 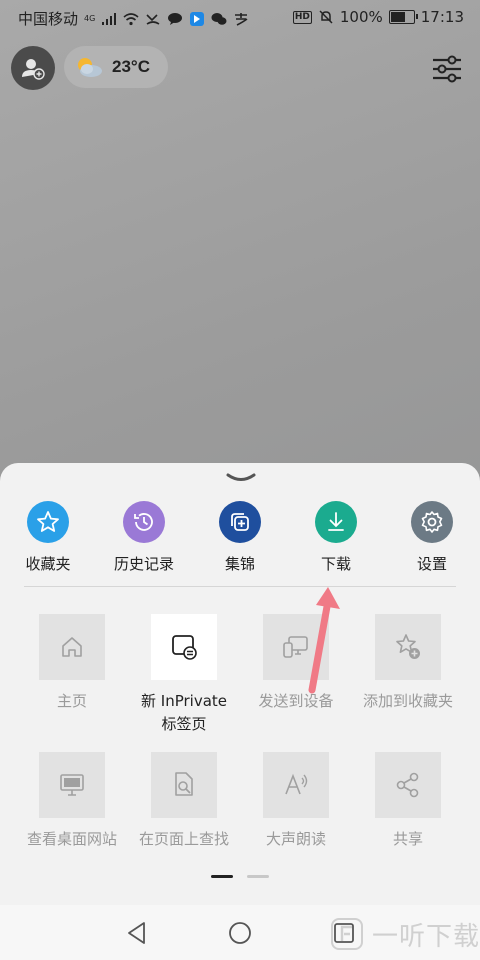 I want to click on home-icon, so click(x=72, y=647).